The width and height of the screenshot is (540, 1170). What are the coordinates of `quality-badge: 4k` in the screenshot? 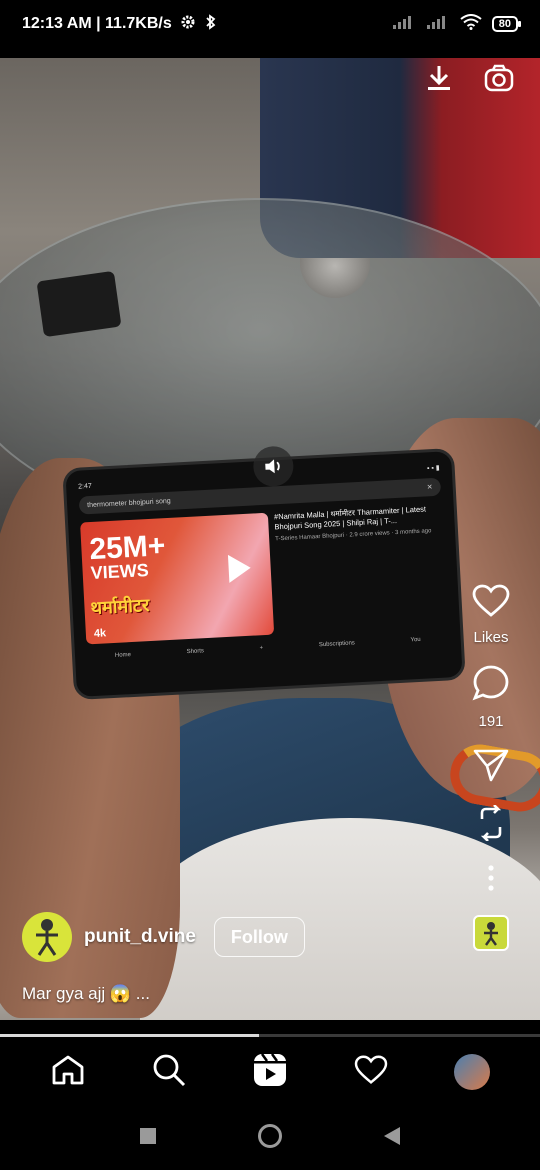 It's located at (100, 633).